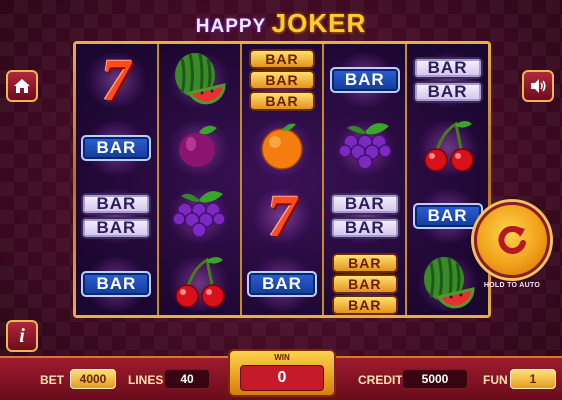 The image size is (562, 400). I want to click on reel-1: 7 BAR BAR BAR BAR, so click(117, 179).